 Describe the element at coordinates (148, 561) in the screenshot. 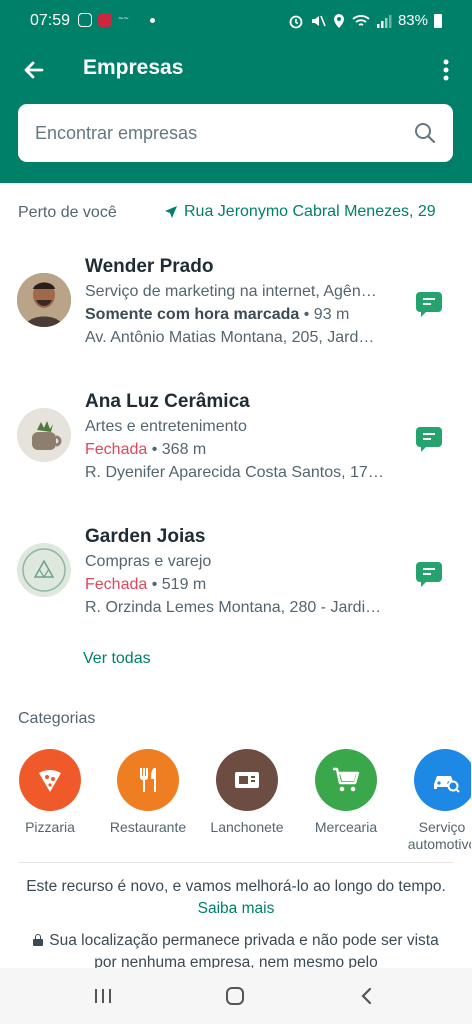

I see `business-category: Compras e varejo` at that location.